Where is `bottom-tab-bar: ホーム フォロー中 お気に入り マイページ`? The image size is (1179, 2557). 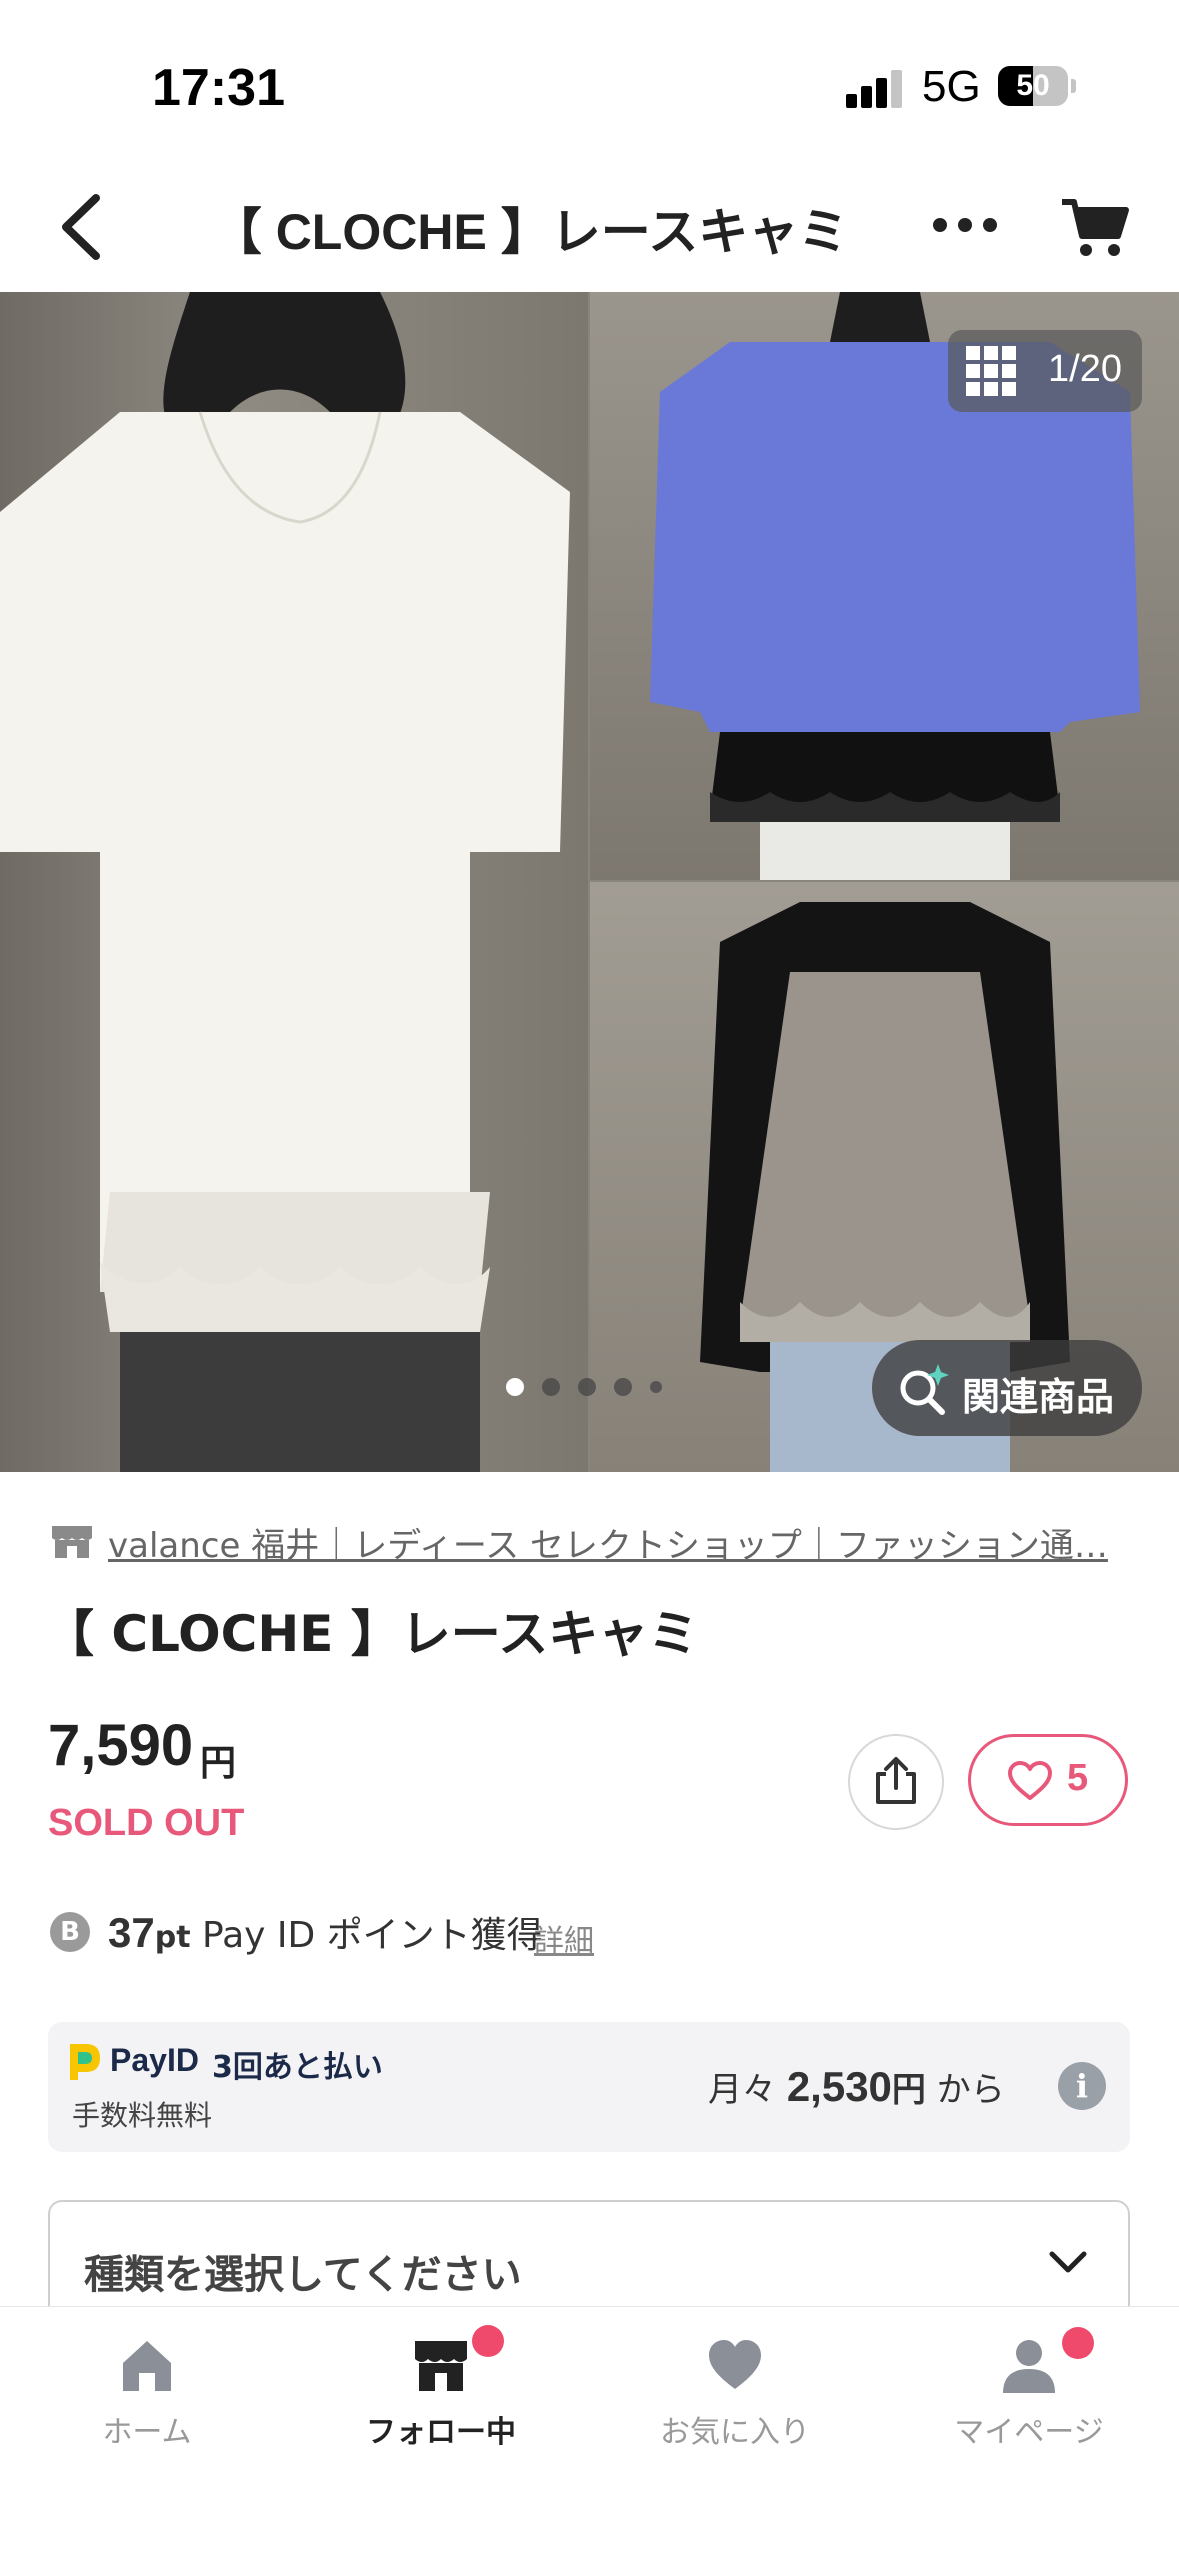 bottom-tab-bar: ホーム フォロー中 お気に入り マイページ is located at coordinates (589, 2431).